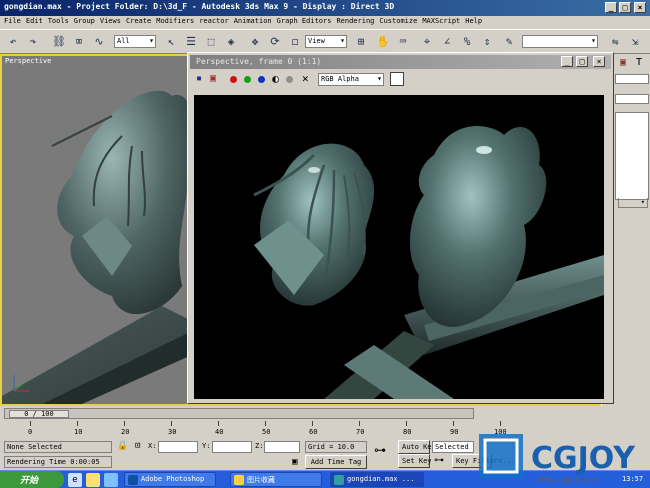  What do you see at coordinates (611, 7) in the screenshot?
I see `minimize-button: _` at bounding box center [611, 7].